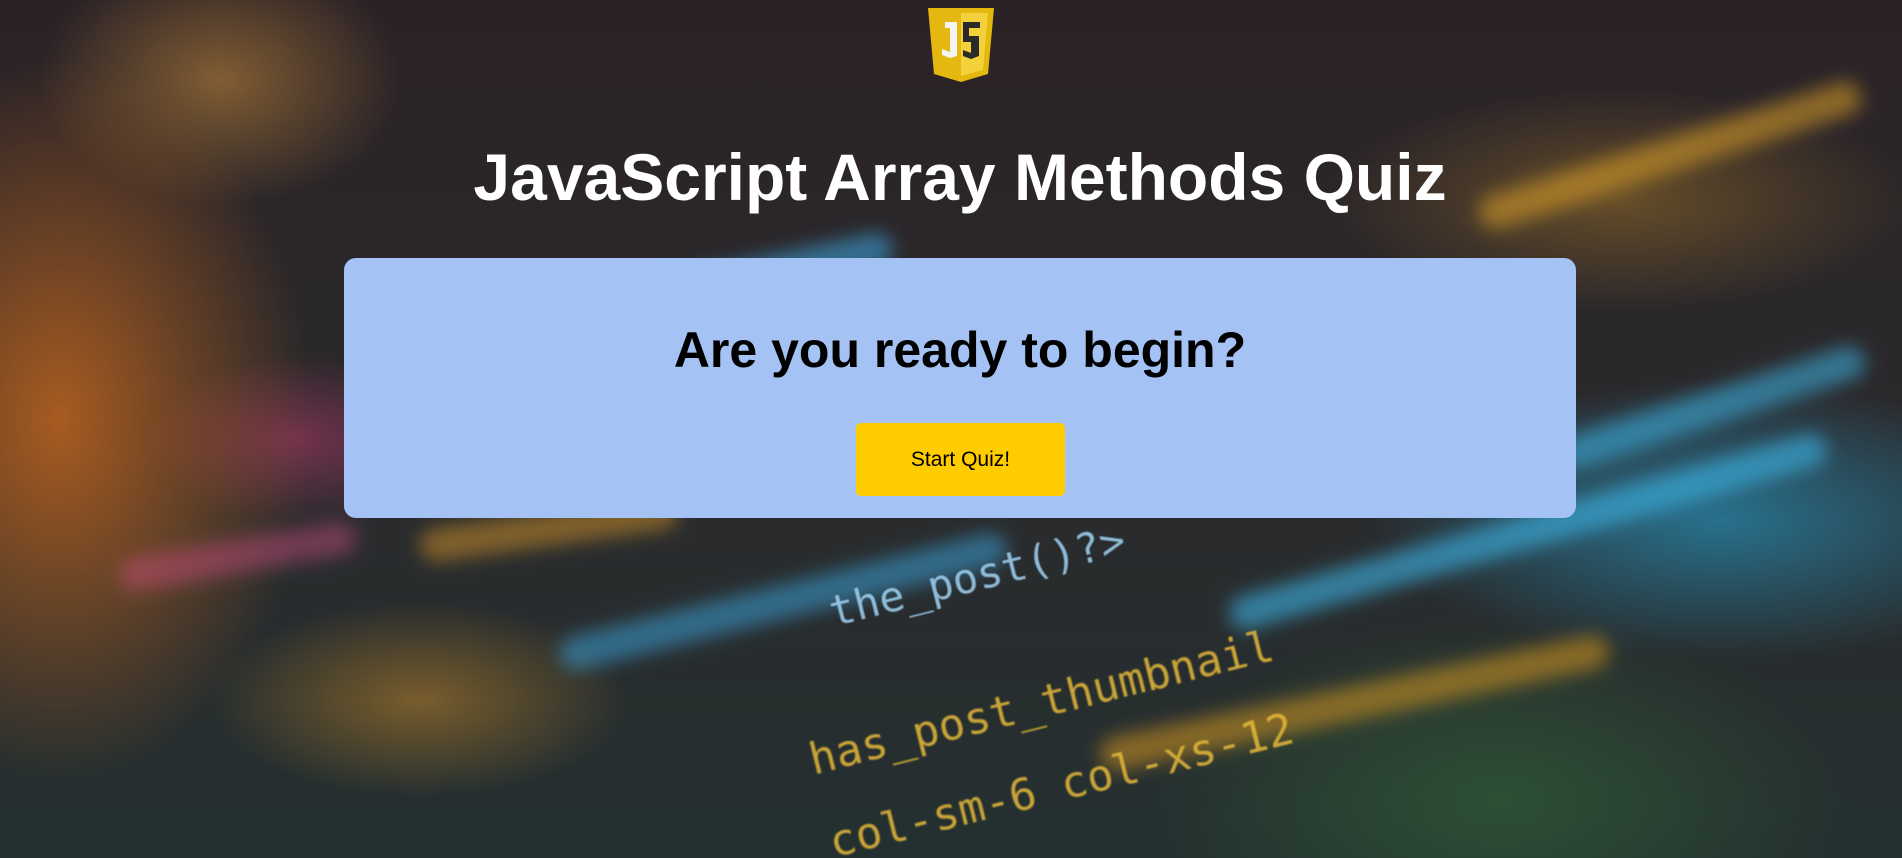 This screenshot has height=858, width=1902. Describe the element at coordinates (960, 350) in the screenshot. I see `start-prompt-heading: Are you ready to begin?` at that location.